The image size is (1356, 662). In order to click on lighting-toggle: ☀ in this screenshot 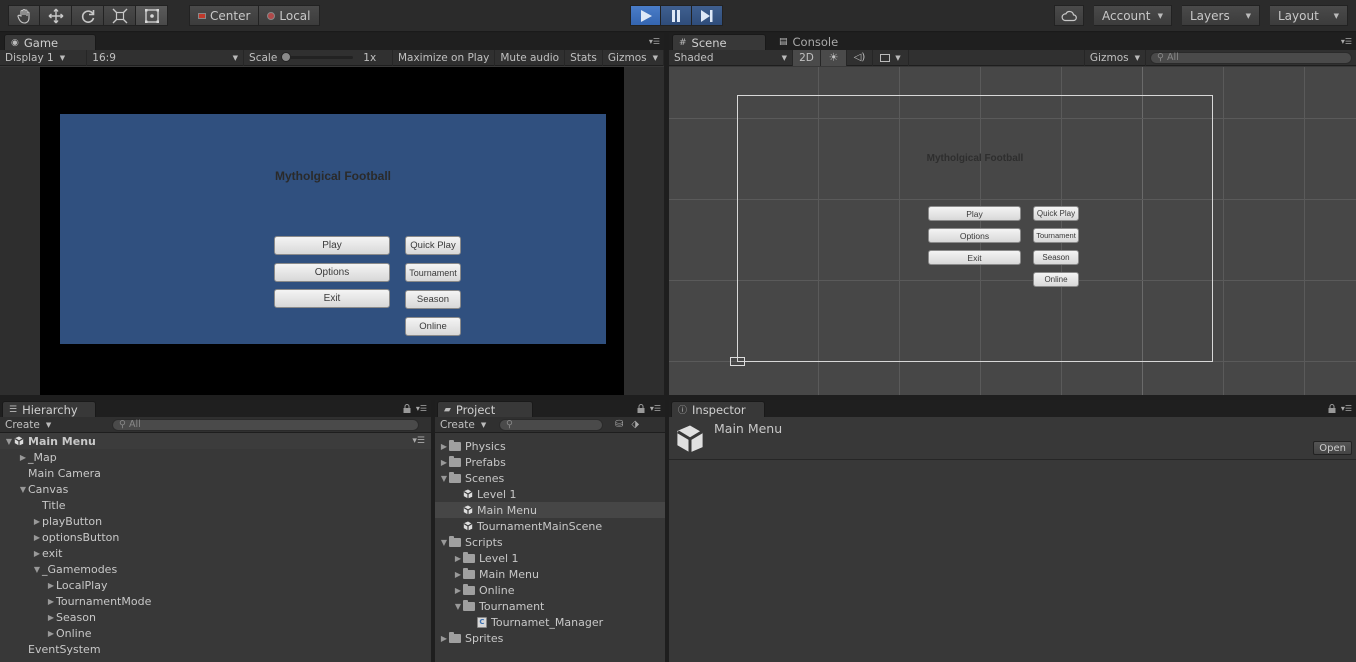, I will do `click(834, 57)`.